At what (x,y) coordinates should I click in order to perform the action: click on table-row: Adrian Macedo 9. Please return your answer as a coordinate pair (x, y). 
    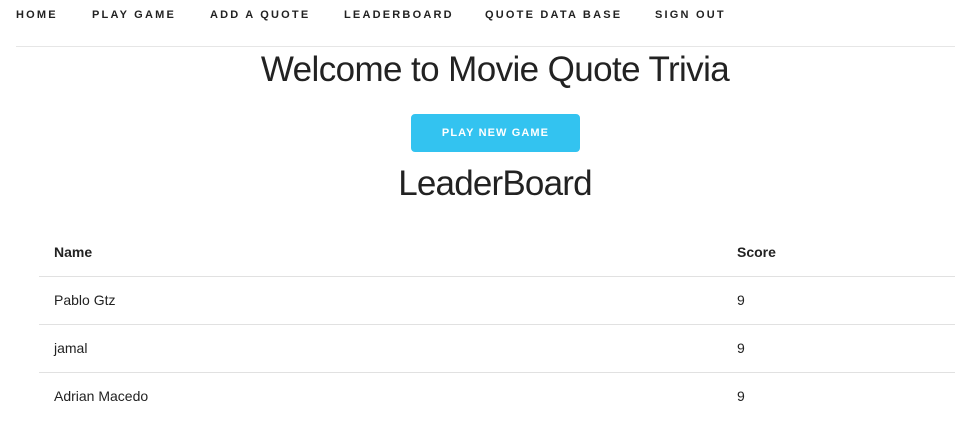
    Looking at the image, I should click on (497, 396).